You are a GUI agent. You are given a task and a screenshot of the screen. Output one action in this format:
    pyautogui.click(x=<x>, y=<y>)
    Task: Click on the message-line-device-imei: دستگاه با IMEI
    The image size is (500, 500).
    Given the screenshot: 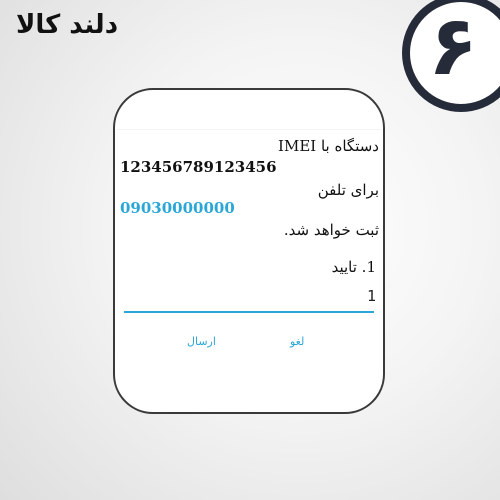 What is the action you would take?
    pyautogui.click(x=328, y=146)
    